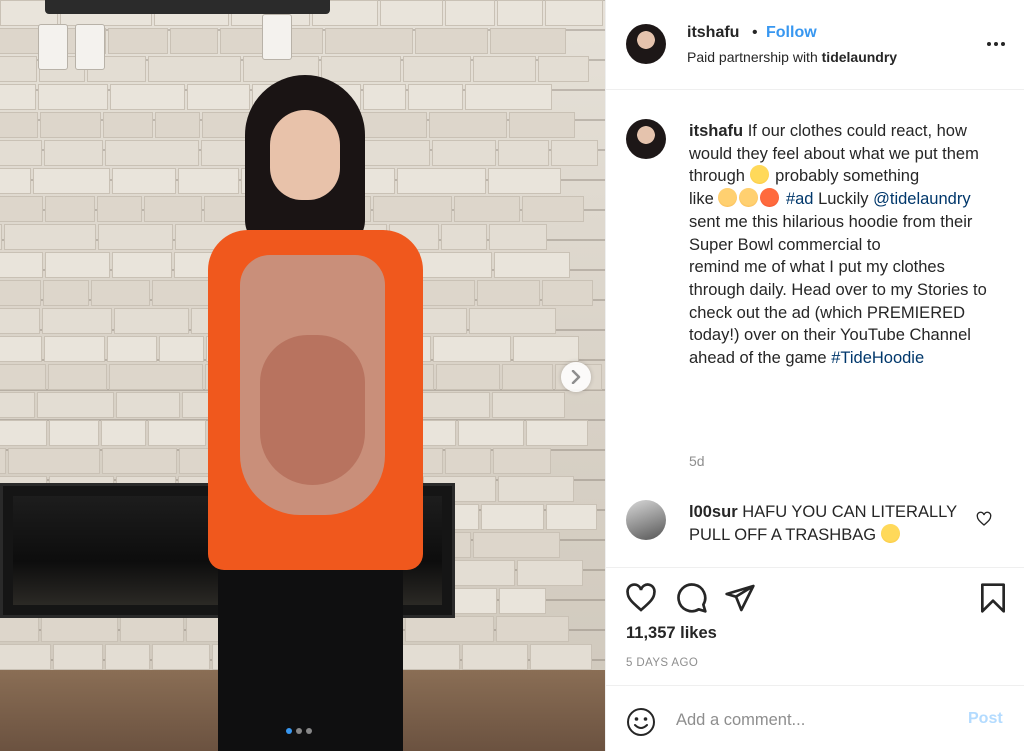 The width and height of the screenshot is (1024, 751). I want to click on commenter-avatar, so click(646, 520).